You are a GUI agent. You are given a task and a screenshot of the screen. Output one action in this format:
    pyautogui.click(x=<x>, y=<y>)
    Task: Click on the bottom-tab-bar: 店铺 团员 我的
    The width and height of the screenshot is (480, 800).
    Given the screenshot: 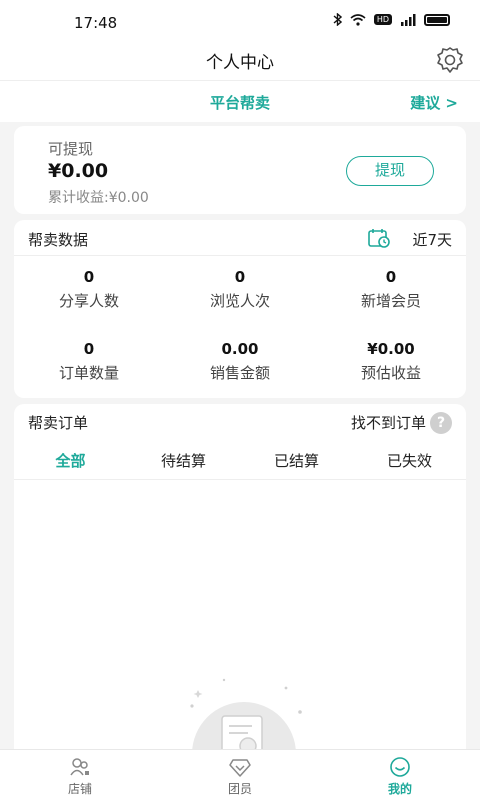 What is the action you would take?
    pyautogui.click(x=240, y=774)
    